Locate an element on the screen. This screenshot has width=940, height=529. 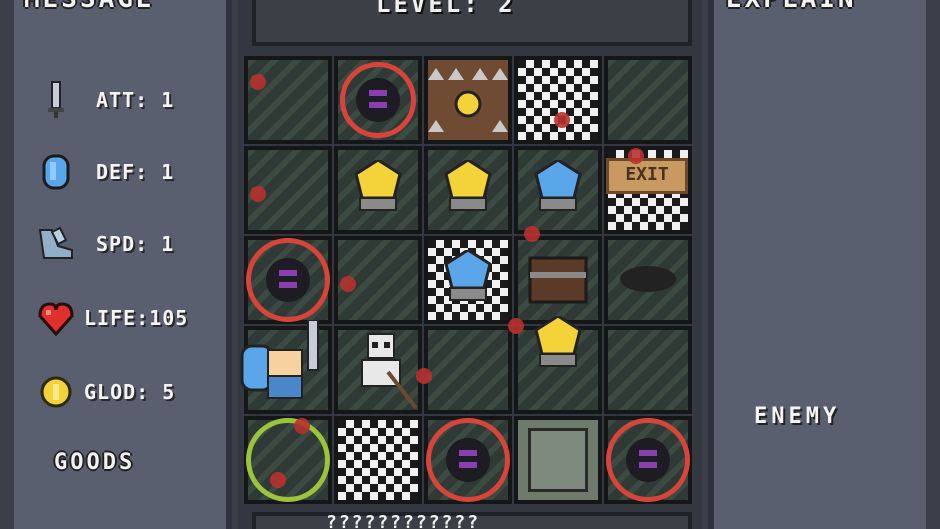
chest-icon is located at coordinates (558, 280).